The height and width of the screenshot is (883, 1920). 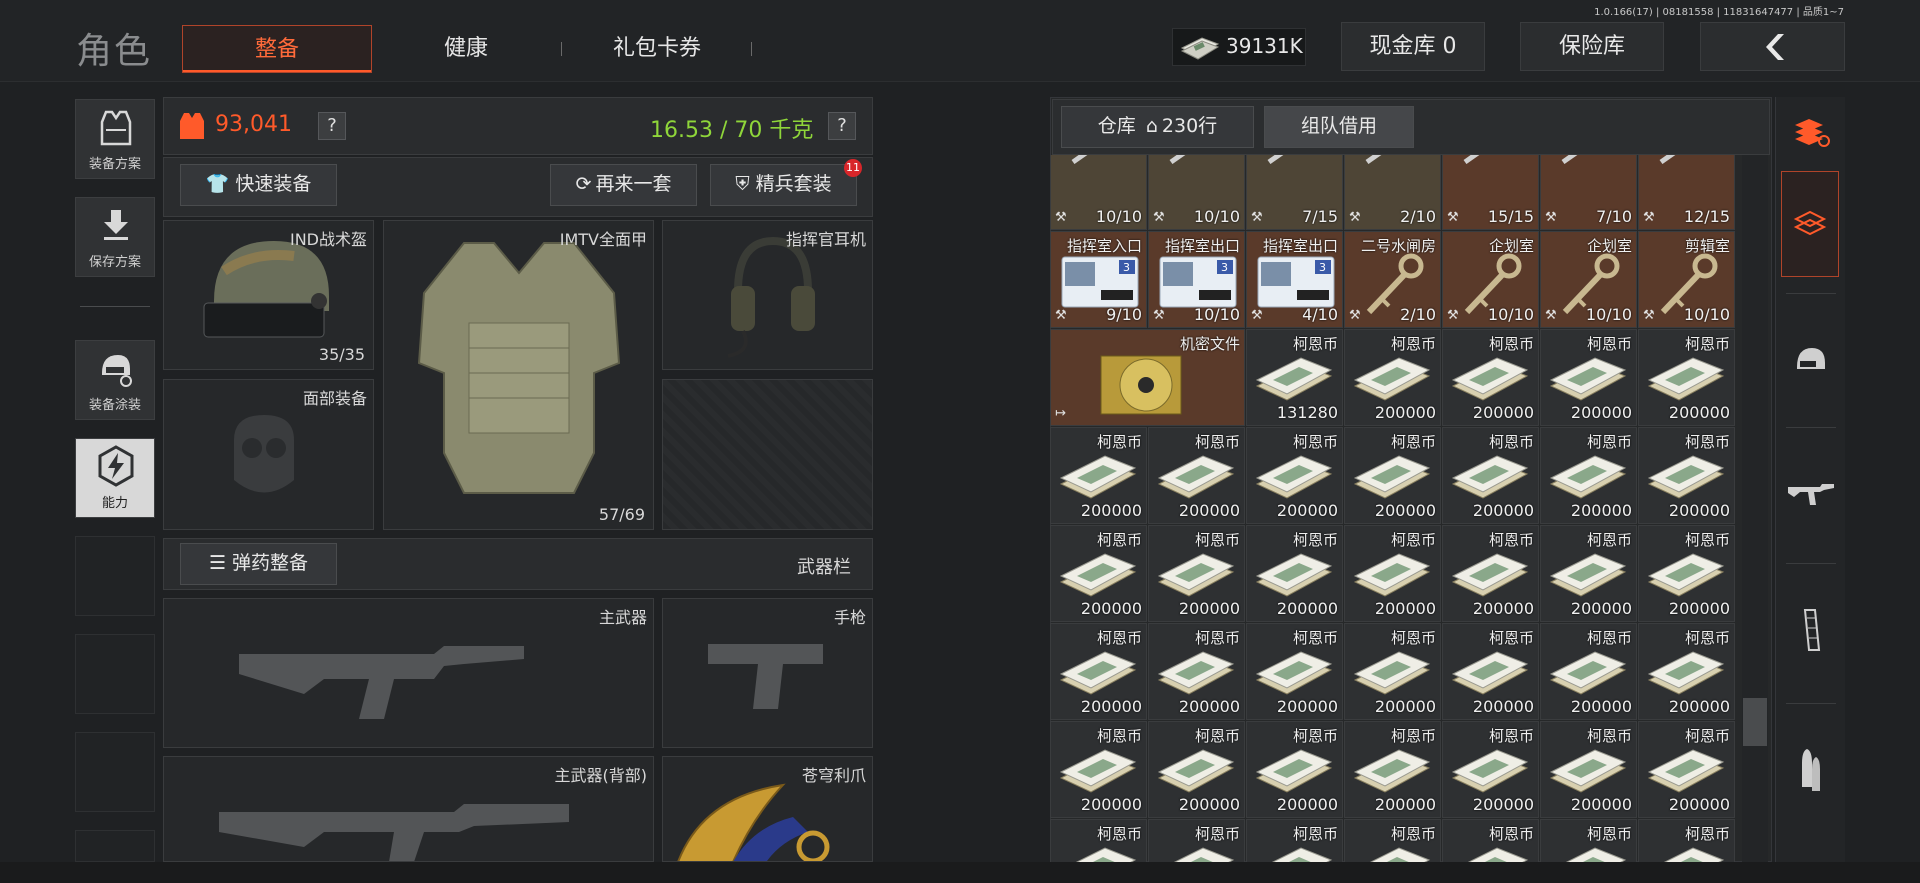 I want to click on melee-slot: 苍穹利爪, so click(x=767, y=809).